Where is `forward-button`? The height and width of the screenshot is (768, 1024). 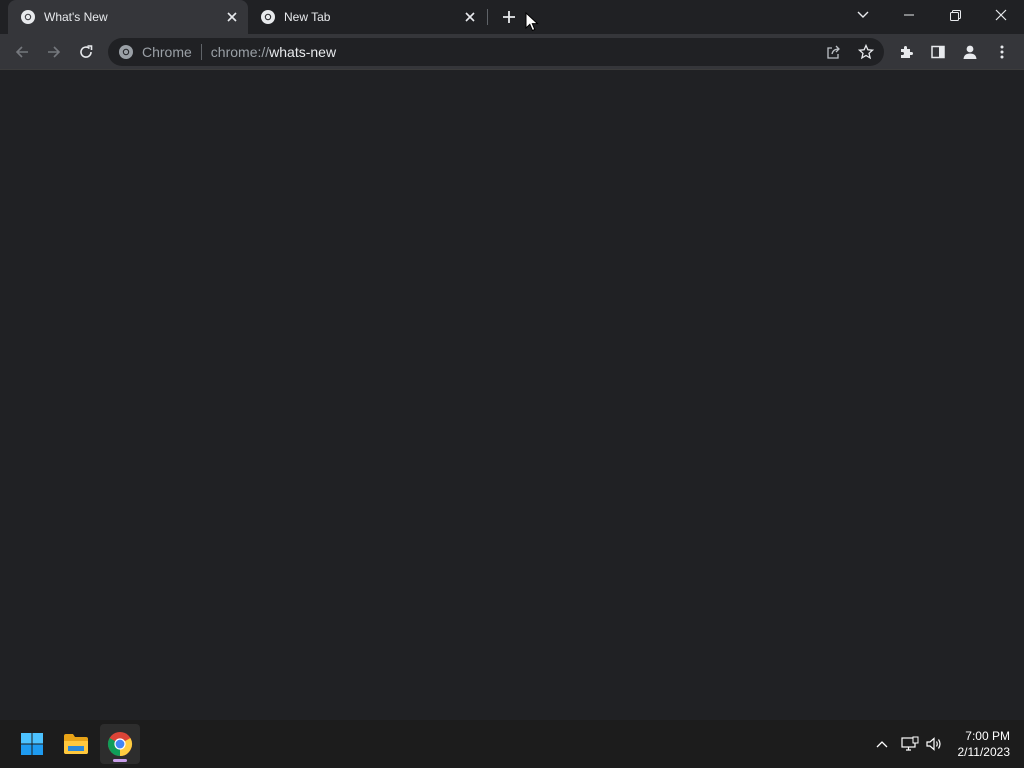
forward-button is located at coordinates (54, 52).